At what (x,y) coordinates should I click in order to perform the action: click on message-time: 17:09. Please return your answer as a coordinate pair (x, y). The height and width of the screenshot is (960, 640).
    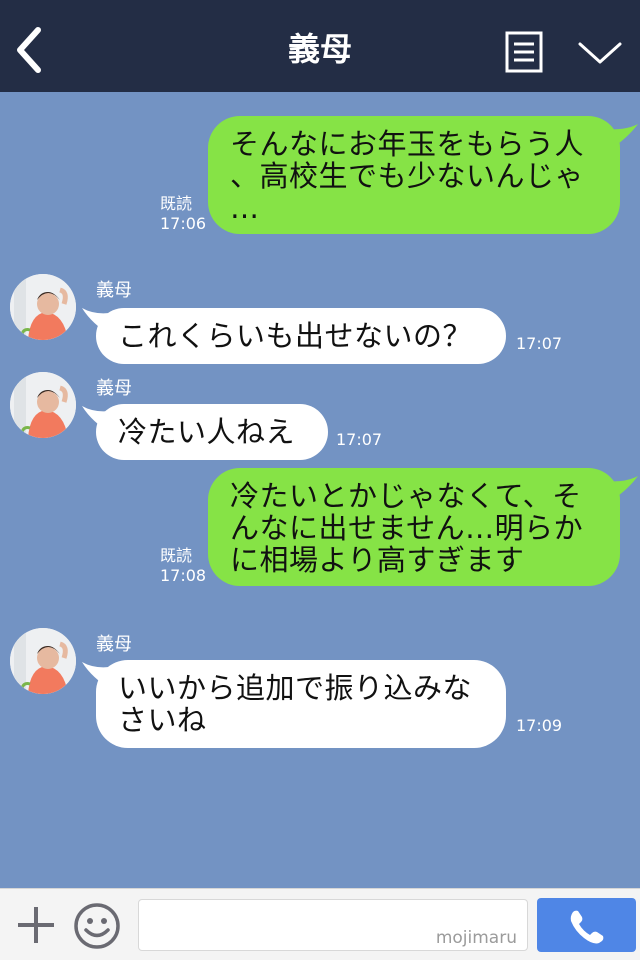
    Looking at the image, I should click on (539, 725).